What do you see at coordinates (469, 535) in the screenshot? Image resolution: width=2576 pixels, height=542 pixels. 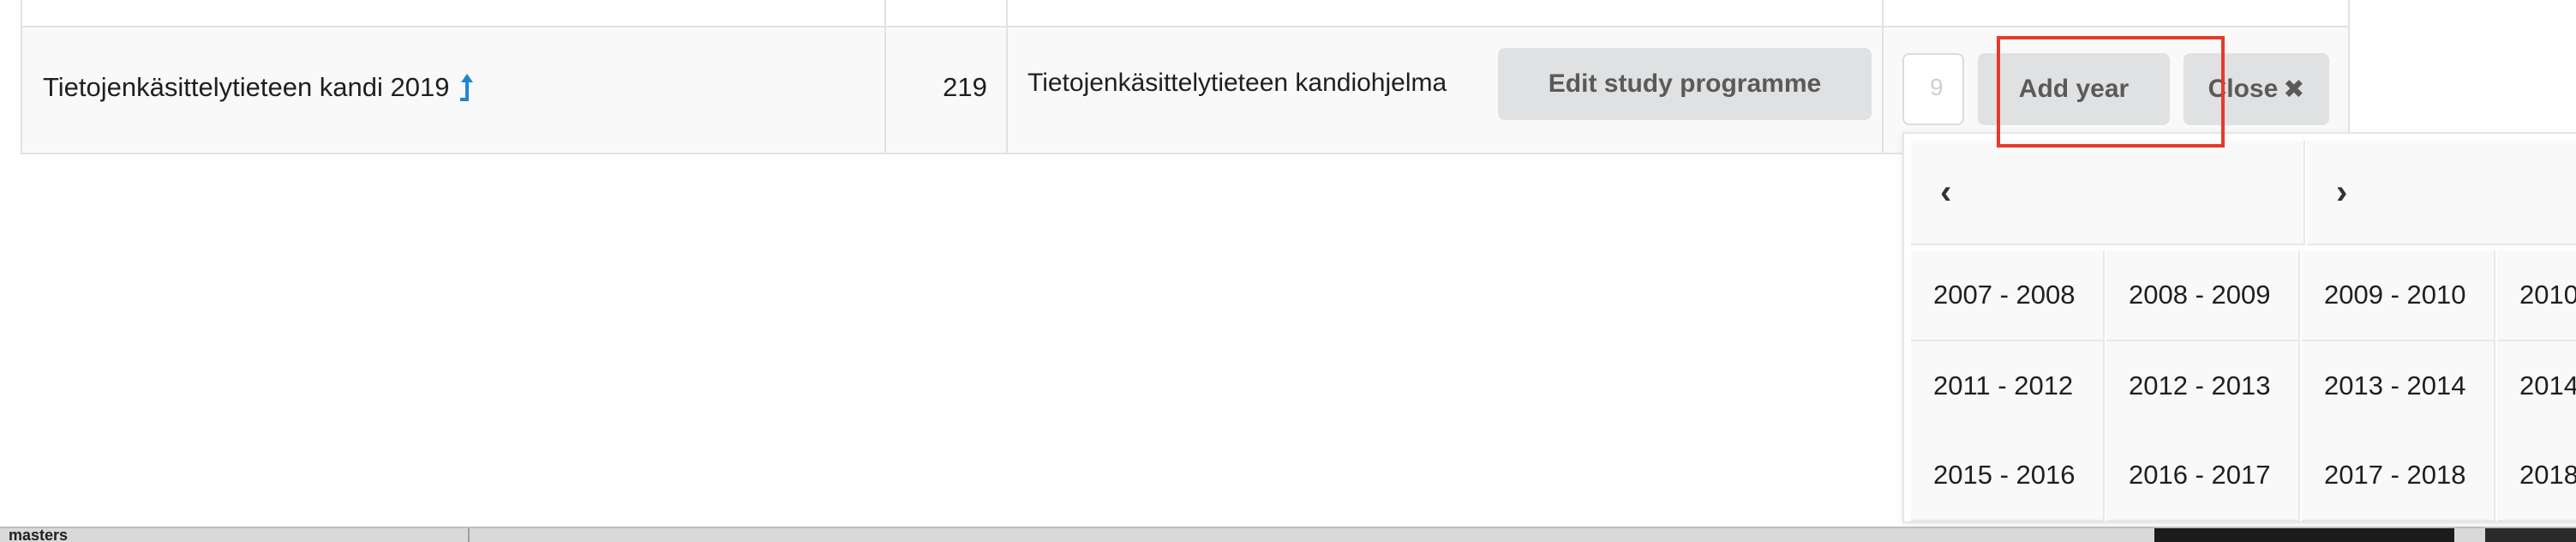 I see `taskbar-divider` at bounding box center [469, 535].